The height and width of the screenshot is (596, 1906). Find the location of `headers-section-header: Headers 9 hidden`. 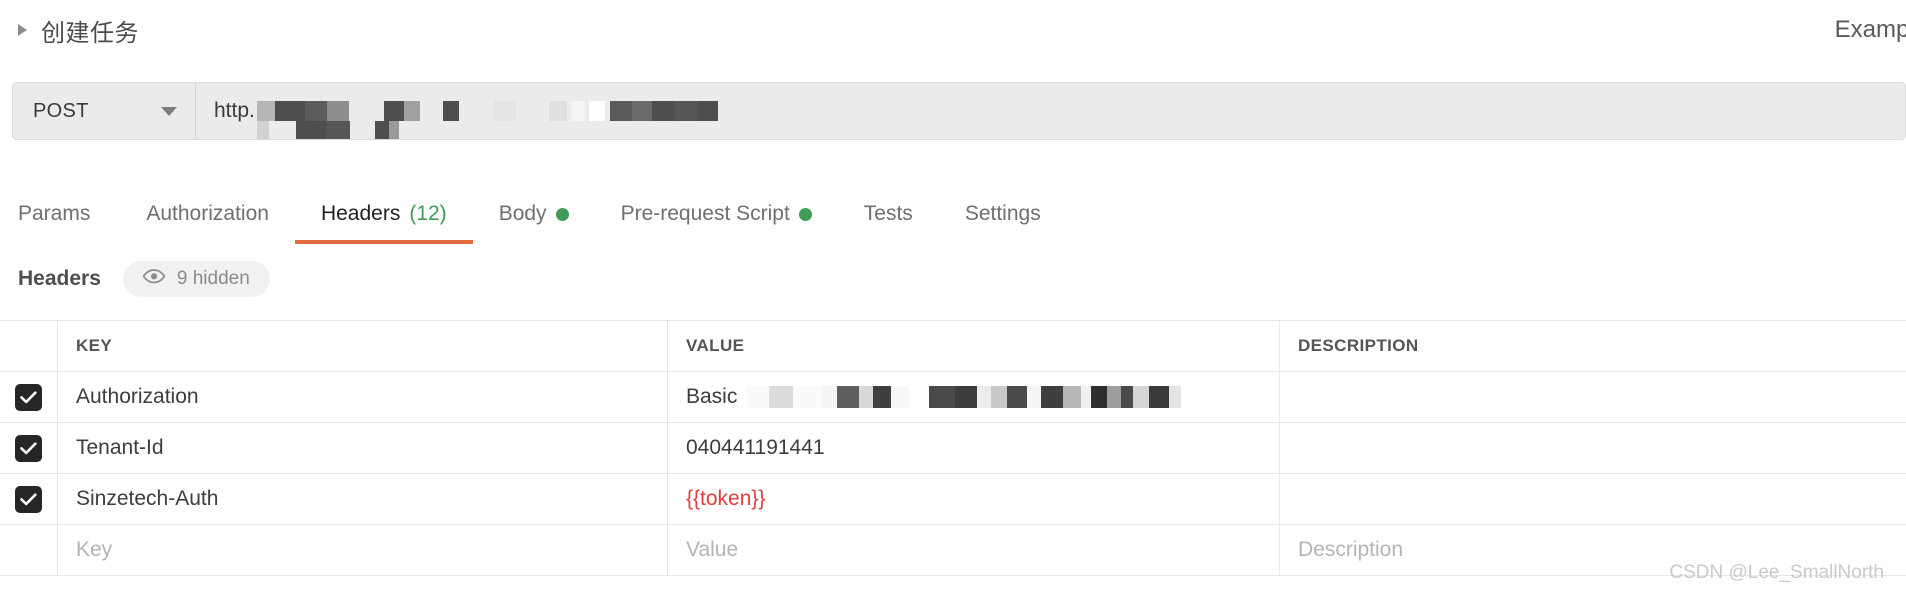

headers-section-header: Headers 9 hidden is located at coordinates (144, 279).